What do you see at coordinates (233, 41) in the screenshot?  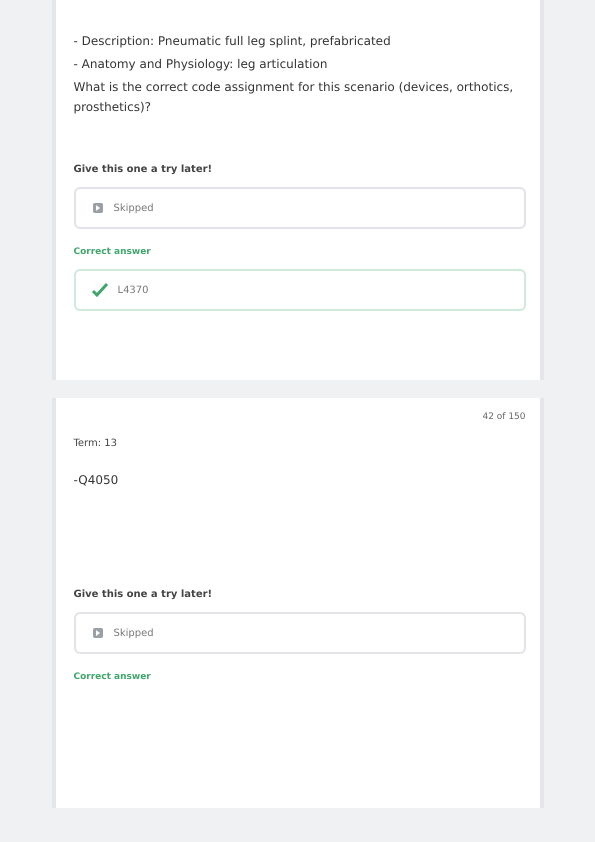 I see `question-text: - Description: Pneumatic full leg splint, prefabricated` at bounding box center [233, 41].